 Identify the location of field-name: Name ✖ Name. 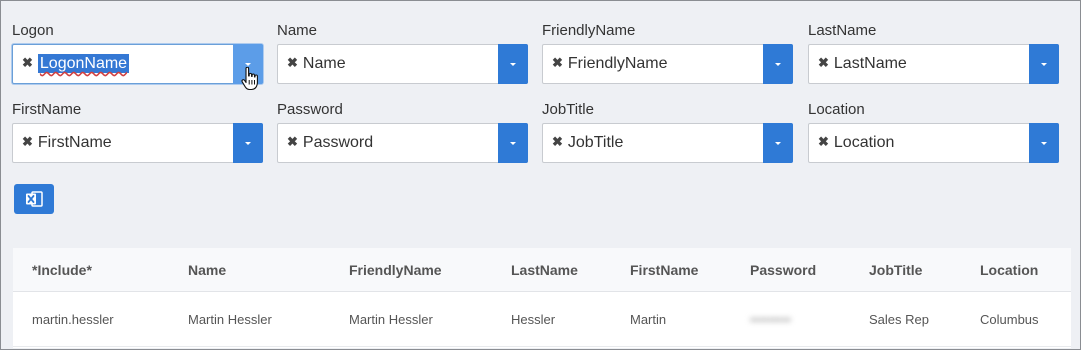
(402, 52).